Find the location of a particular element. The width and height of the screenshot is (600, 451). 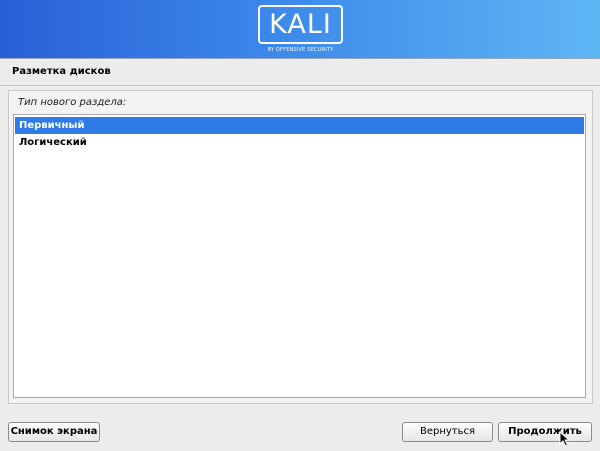

logo-text: KALI is located at coordinates (300, 24).